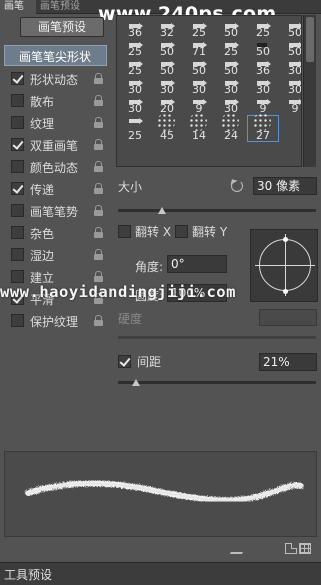  Describe the element at coordinates (199, 89) in the screenshot. I see `brush-size-label: 30` at that location.